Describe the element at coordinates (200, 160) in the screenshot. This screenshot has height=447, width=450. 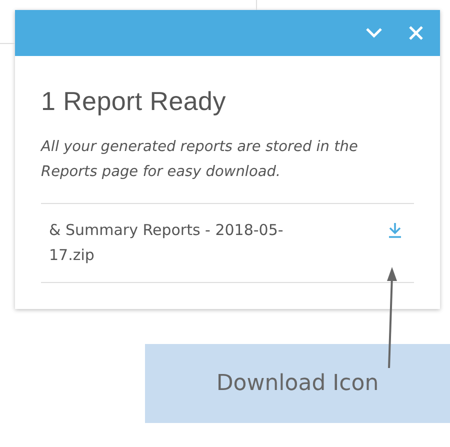
I see `panel-description: All your generated reports are stored in the Reports page for easy download.` at that location.